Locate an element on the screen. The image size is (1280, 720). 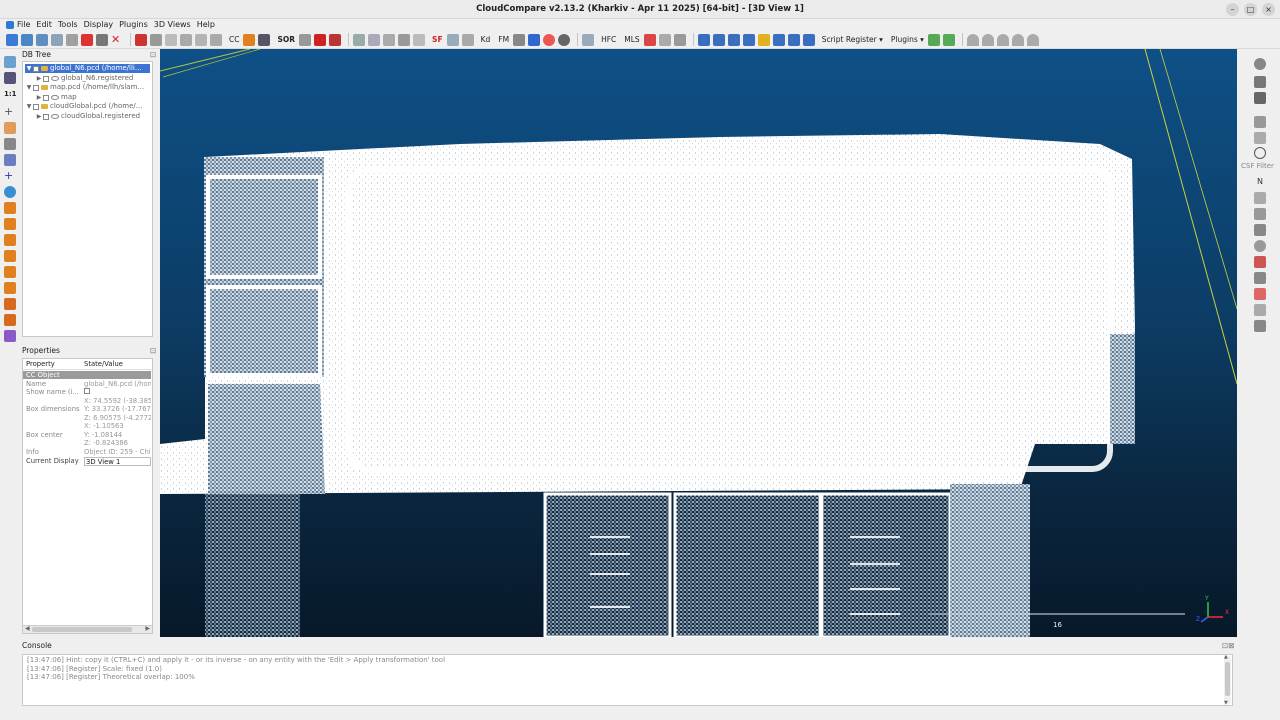
minimize-button: – is located at coordinates (1232, 9).